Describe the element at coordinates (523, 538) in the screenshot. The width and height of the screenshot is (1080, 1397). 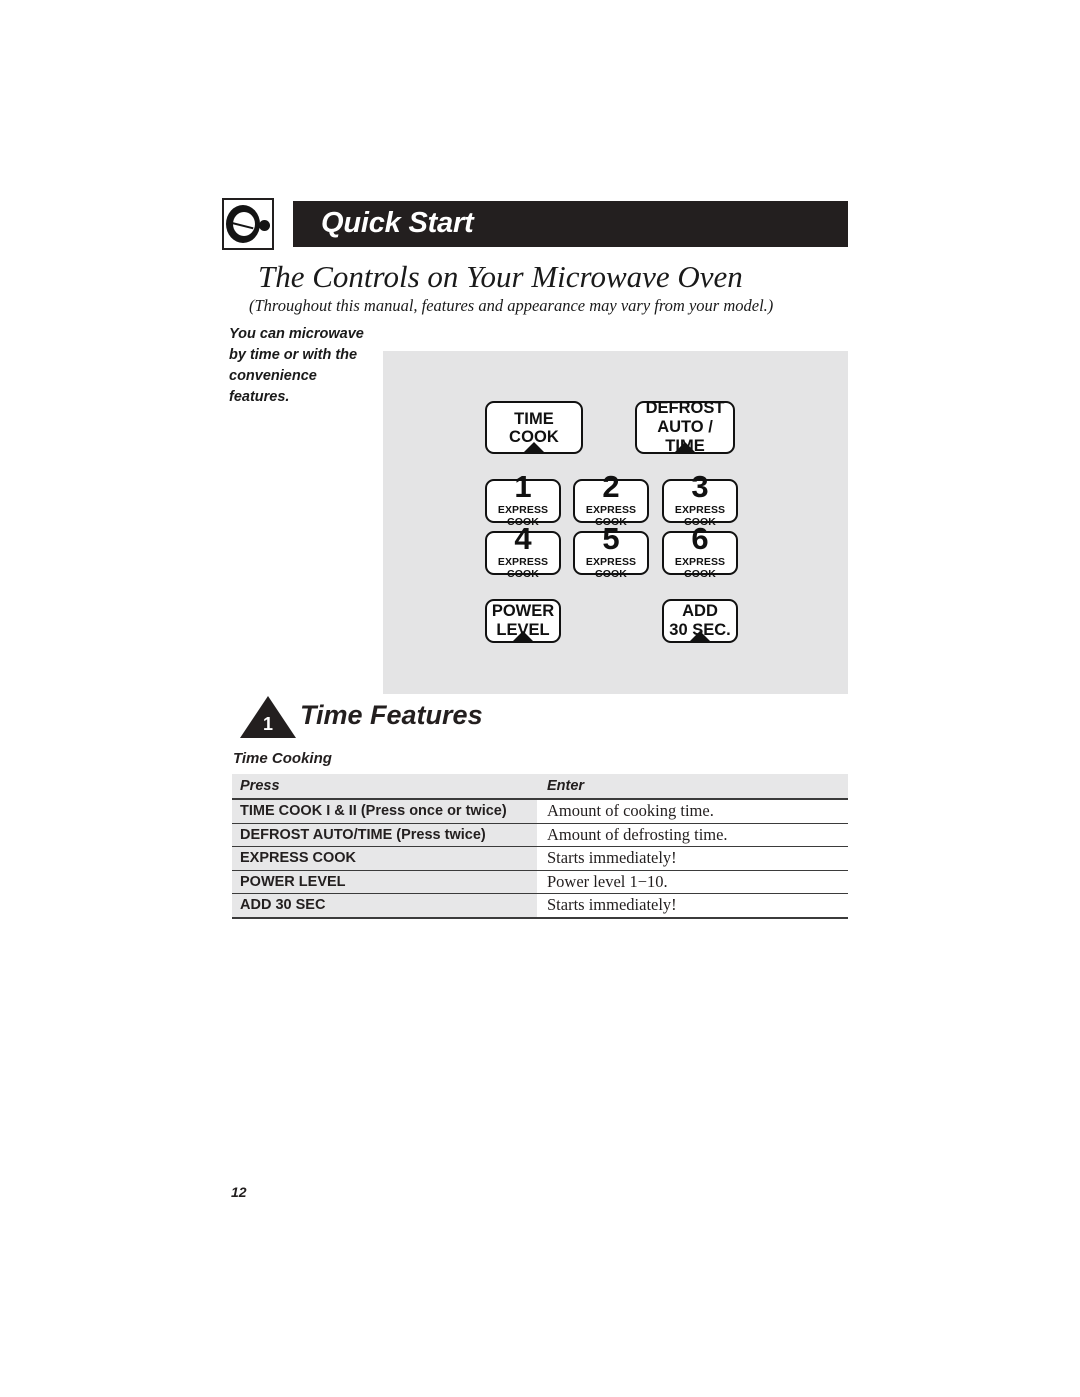
I see `button-number: 4` at that location.